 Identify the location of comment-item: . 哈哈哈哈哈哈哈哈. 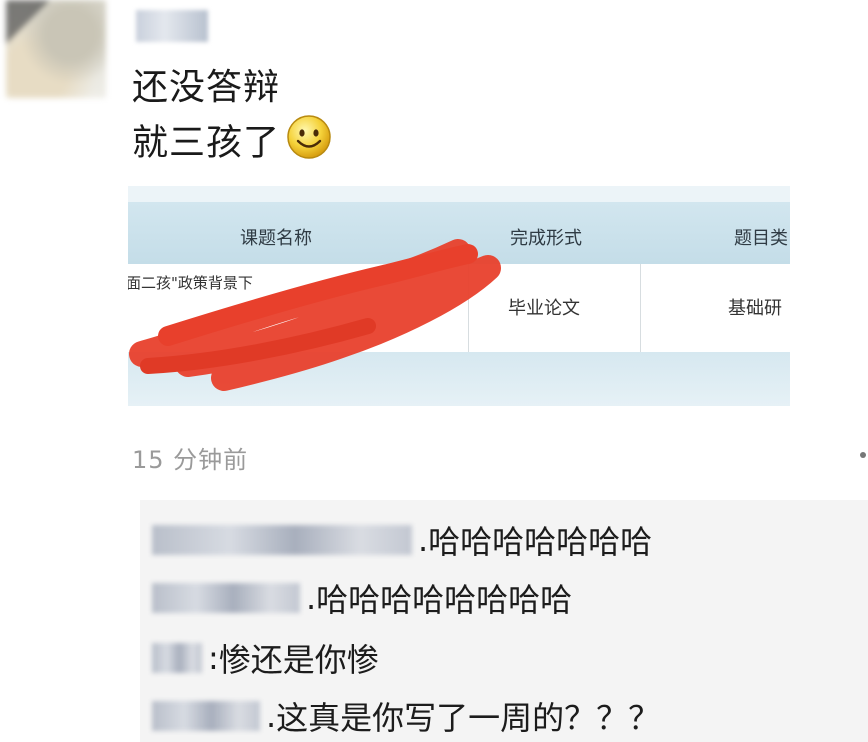
(362, 598).